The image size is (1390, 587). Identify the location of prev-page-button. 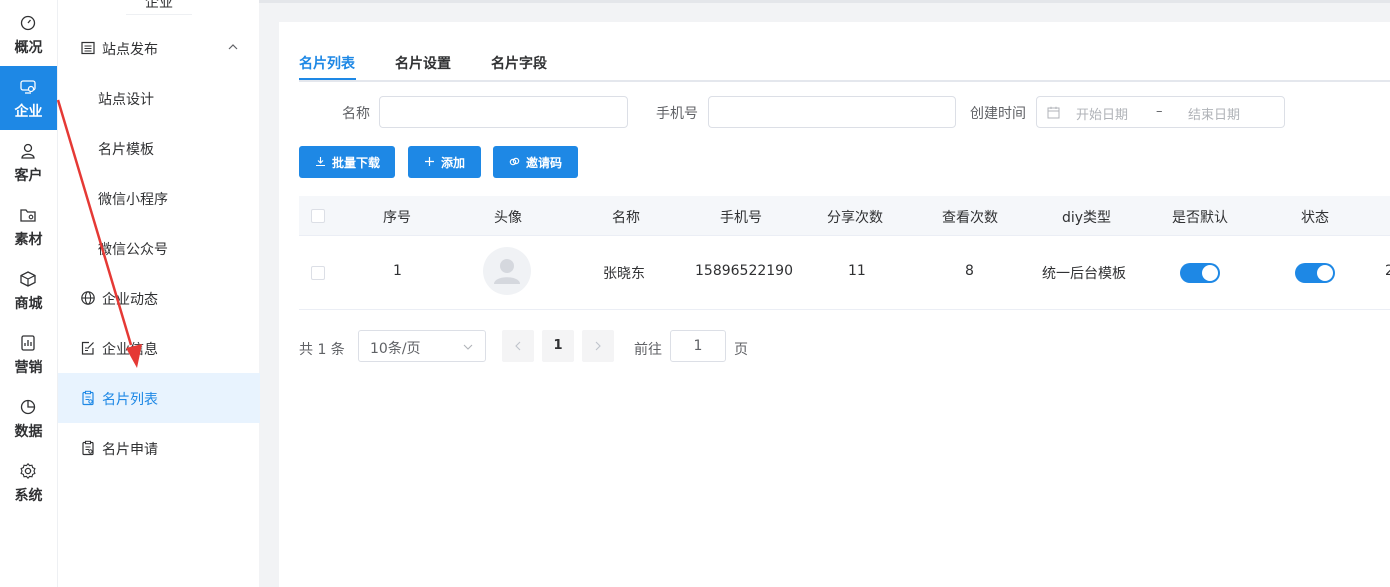
(518, 346).